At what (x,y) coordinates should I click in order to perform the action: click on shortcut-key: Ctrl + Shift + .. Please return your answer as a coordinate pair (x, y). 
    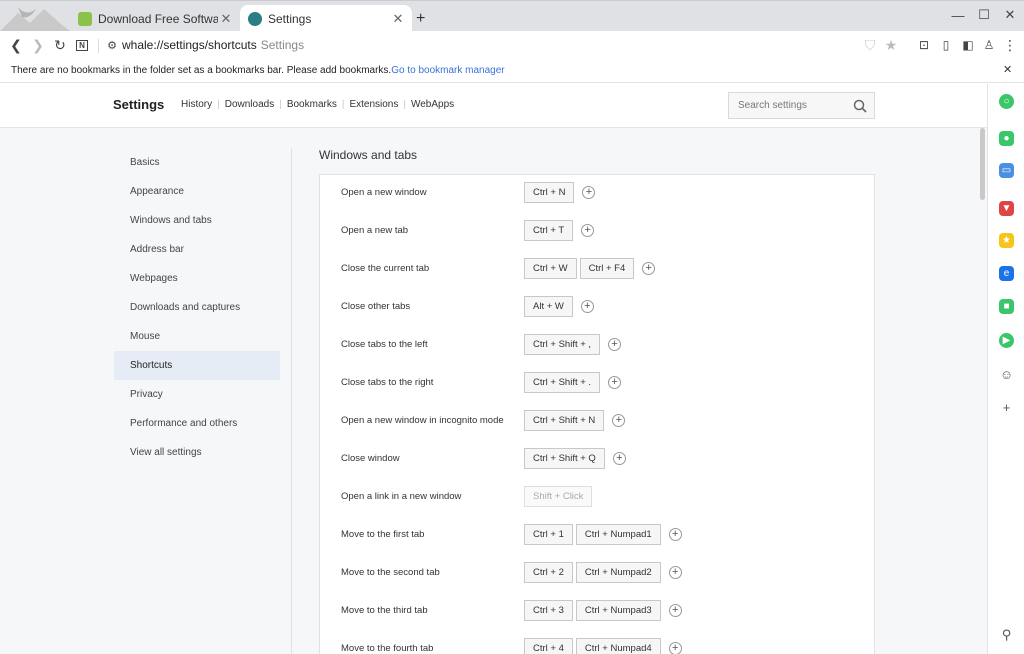
    Looking at the image, I should click on (562, 382).